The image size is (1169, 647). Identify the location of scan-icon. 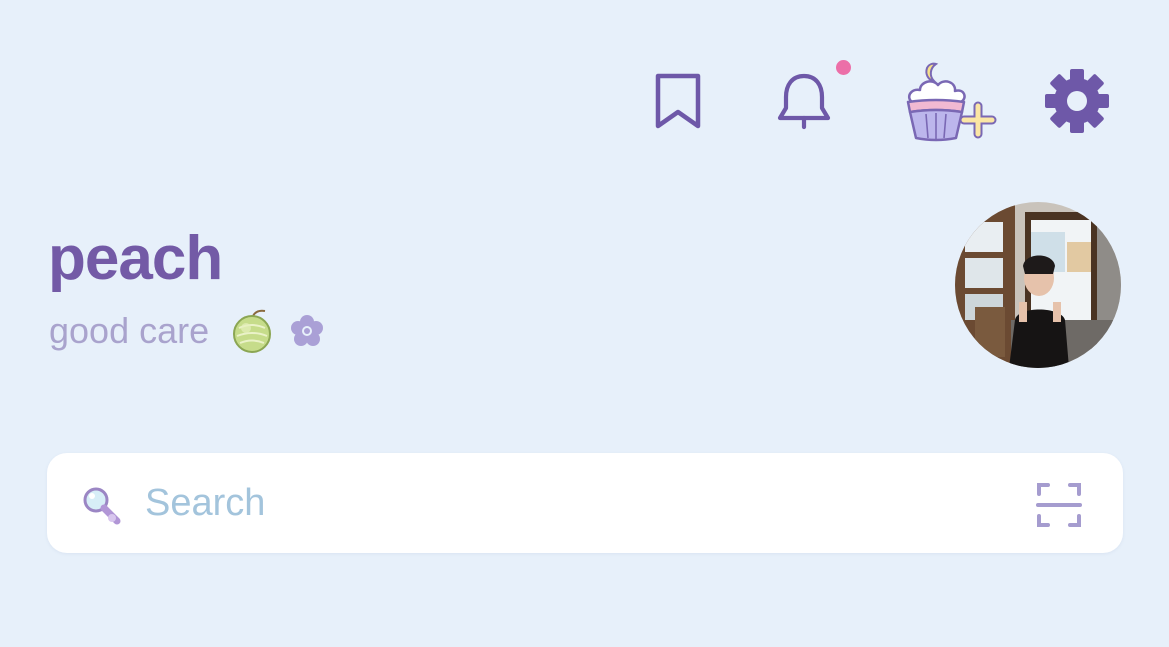
(1059, 505).